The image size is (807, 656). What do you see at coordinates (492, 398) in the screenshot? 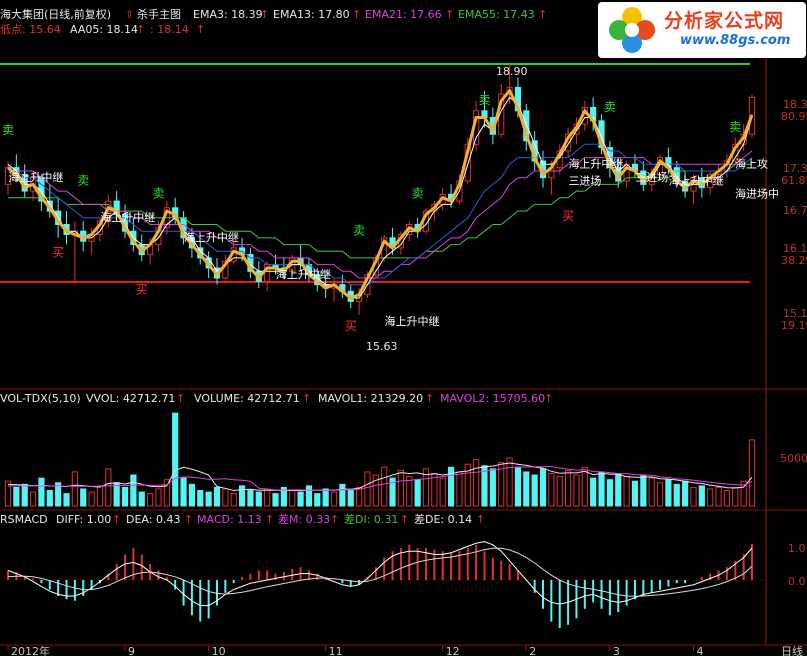
I see `mavol2-value: MAVOL2: 15705.60` at bounding box center [492, 398].